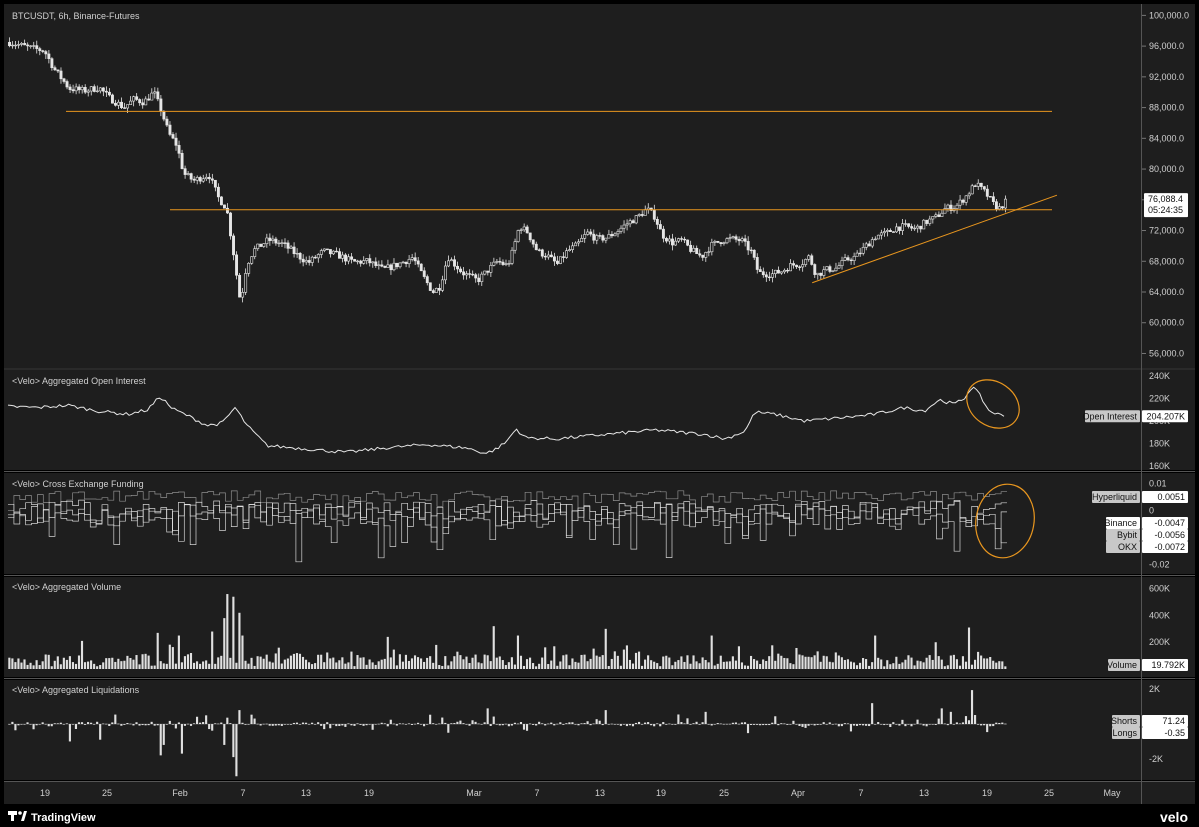  I want to click on funding-pane, so click(599, 523).